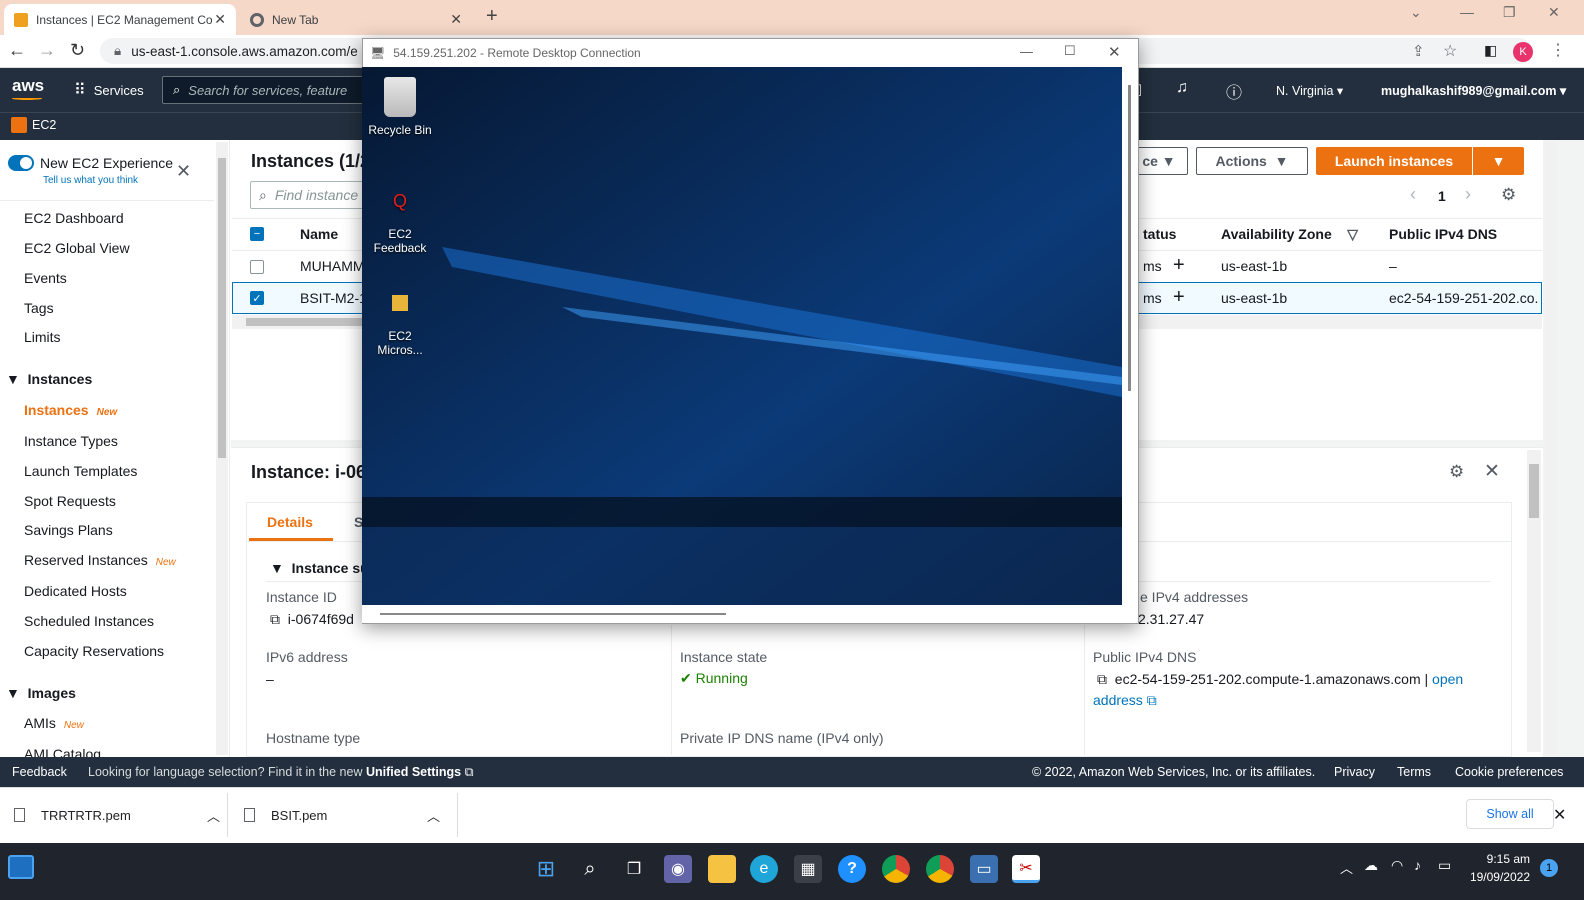 The width and height of the screenshot is (1584, 900). Describe the element at coordinates (220, 19) in the screenshot. I see `close-tab-icon: ✕` at that location.